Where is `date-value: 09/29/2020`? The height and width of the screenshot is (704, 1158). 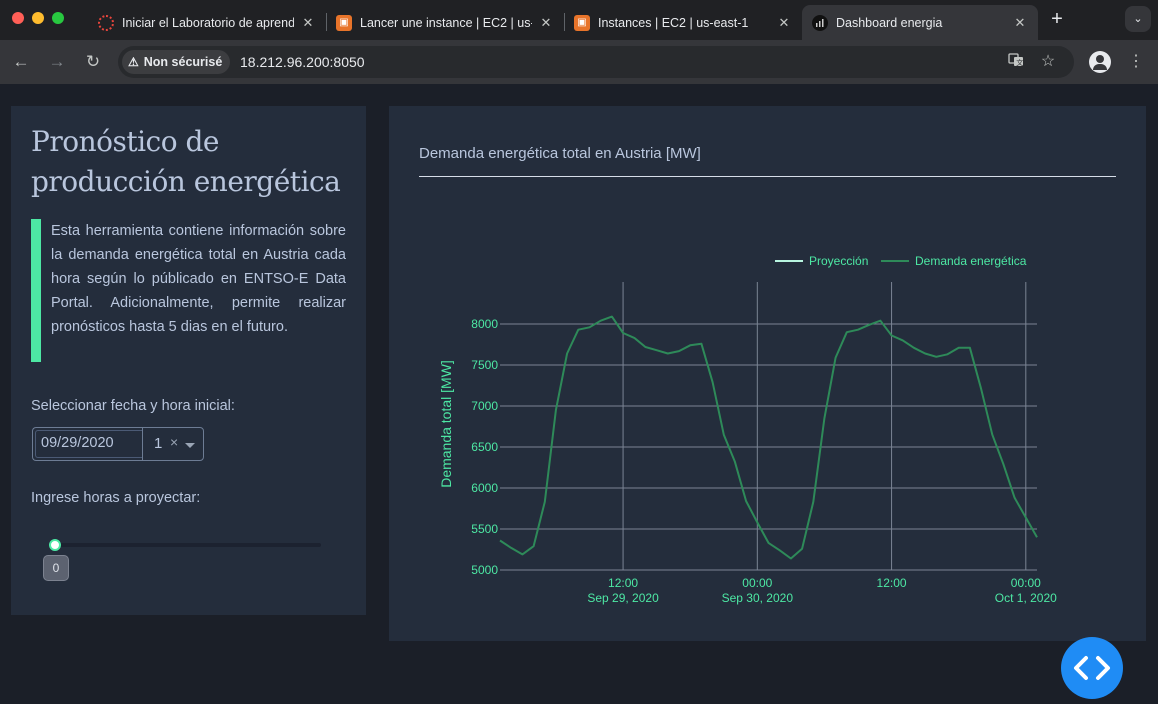
date-value: 09/29/2020 is located at coordinates (77, 443).